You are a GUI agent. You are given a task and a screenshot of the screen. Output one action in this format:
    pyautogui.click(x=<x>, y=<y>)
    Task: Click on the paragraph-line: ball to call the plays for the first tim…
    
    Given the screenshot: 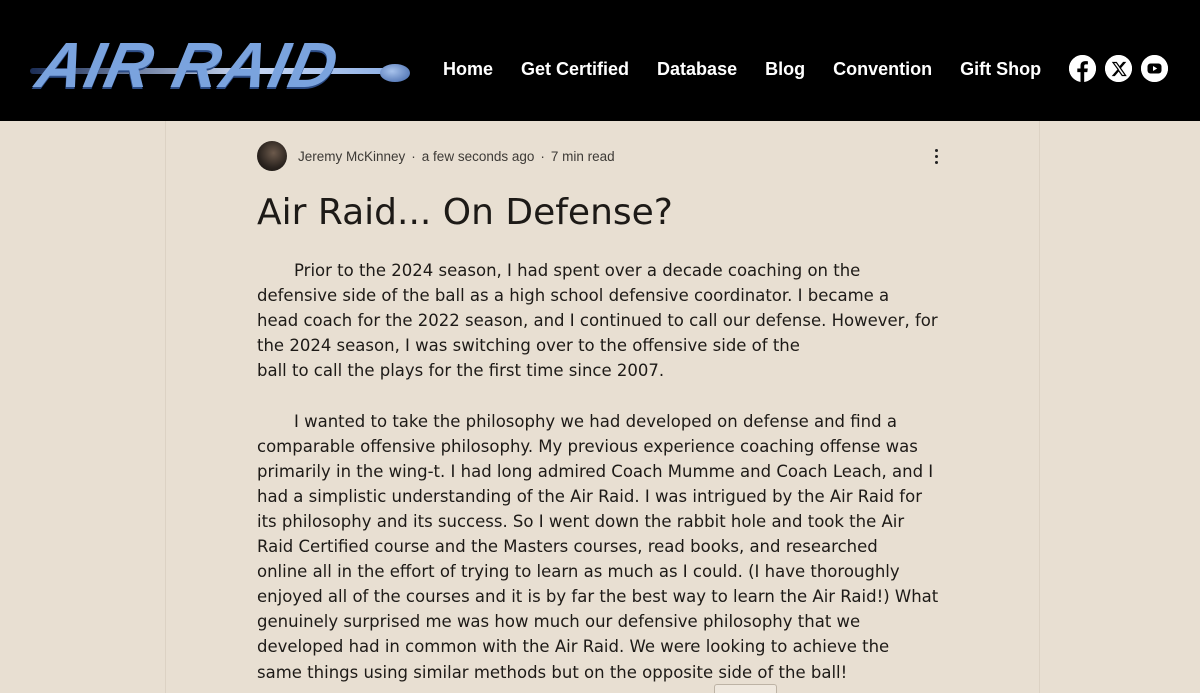 What is the action you would take?
    pyautogui.click(x=461, y=371)
    